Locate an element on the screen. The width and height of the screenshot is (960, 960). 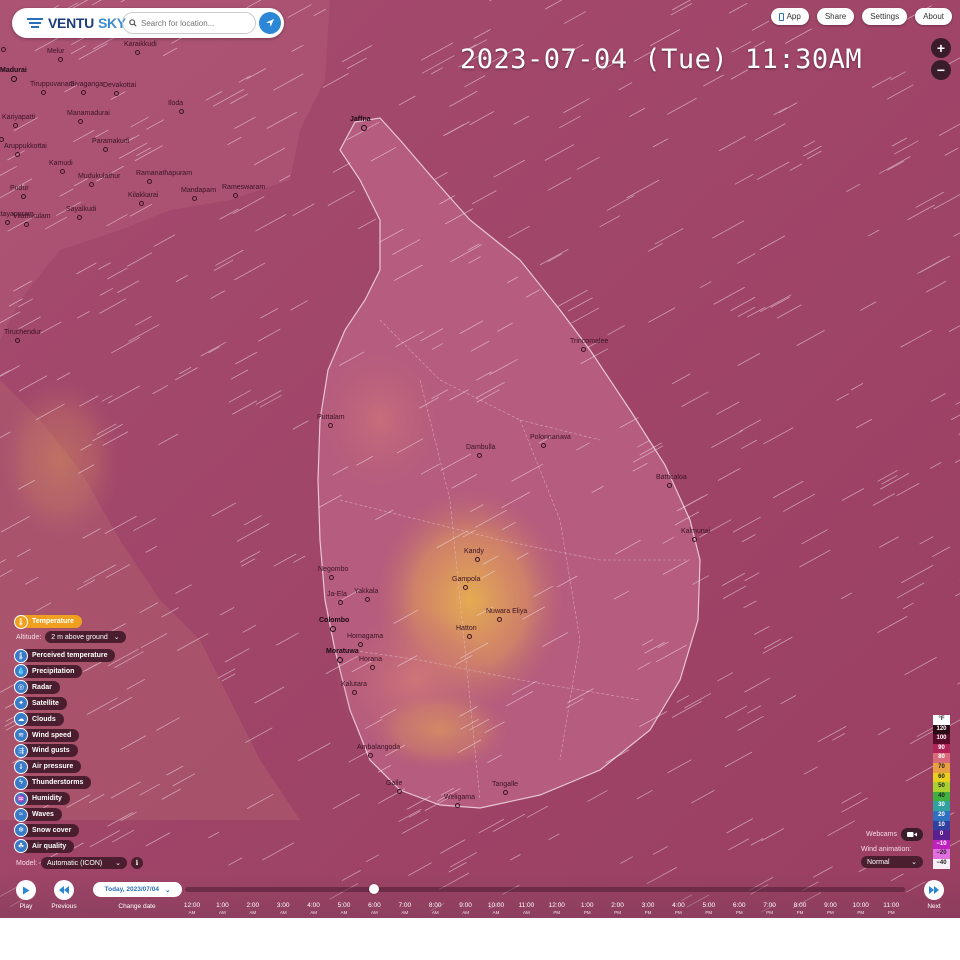
wind-animation-select: Normal ⌄ is located at coordinates (892, 862).